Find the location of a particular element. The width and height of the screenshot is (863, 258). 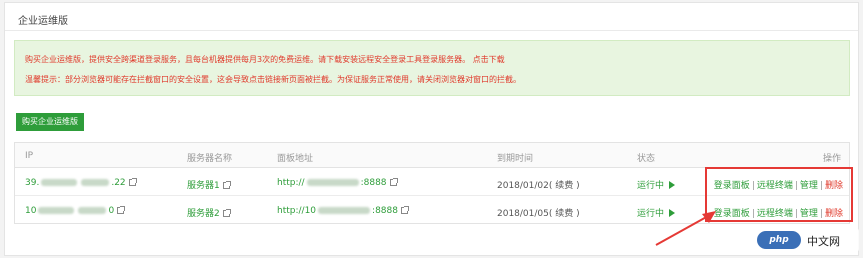

annotation-highlight-box is located at coordinates (779, 194).